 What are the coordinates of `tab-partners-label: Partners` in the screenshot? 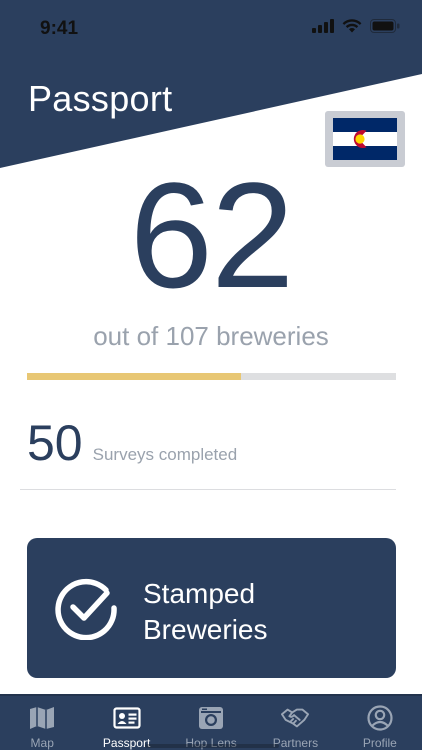 It's located at (295, 743).